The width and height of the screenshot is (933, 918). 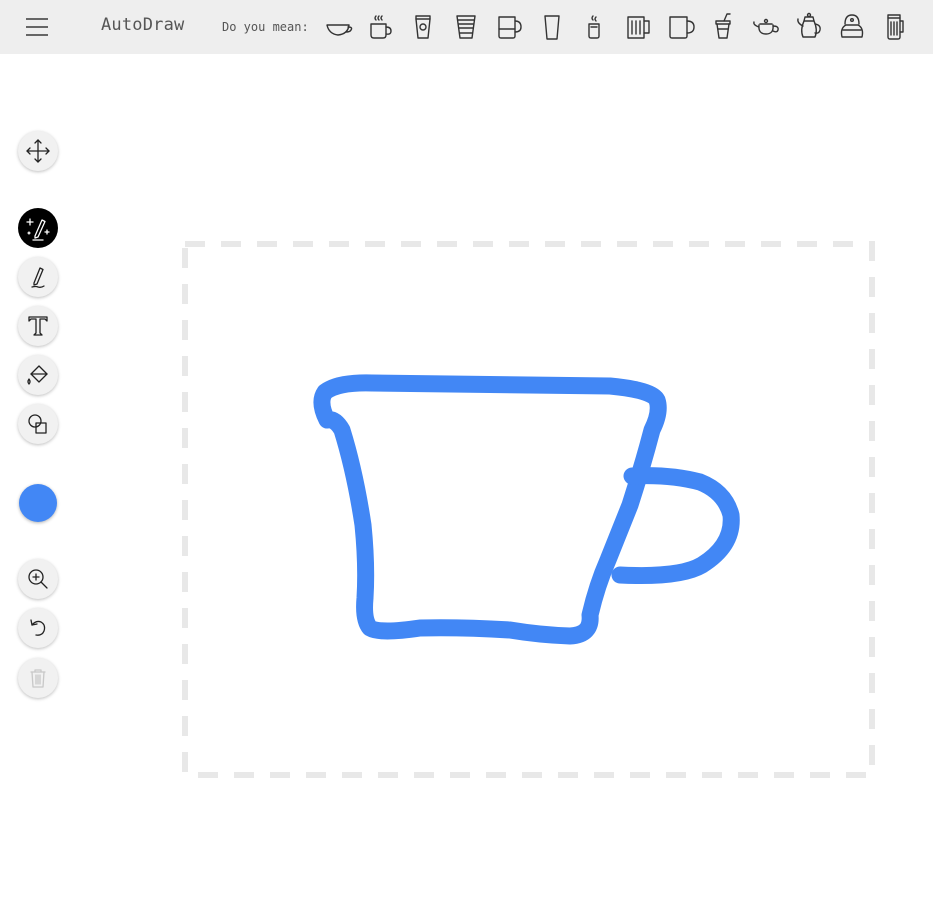 I want to click on suggestions-bar, so click(x=466, y=27).